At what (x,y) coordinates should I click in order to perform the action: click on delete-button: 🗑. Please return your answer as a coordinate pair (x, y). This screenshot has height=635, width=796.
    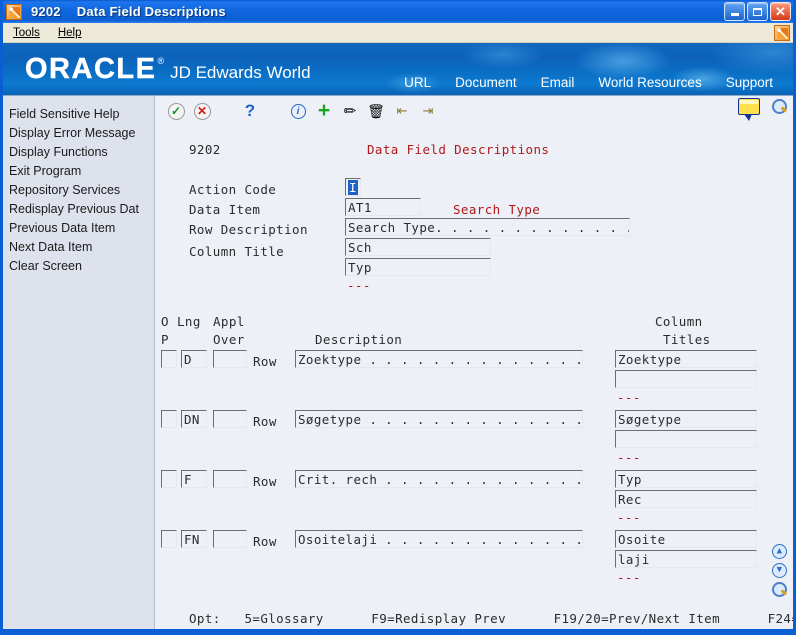
    Looking at the image, I should click on (376, 111).